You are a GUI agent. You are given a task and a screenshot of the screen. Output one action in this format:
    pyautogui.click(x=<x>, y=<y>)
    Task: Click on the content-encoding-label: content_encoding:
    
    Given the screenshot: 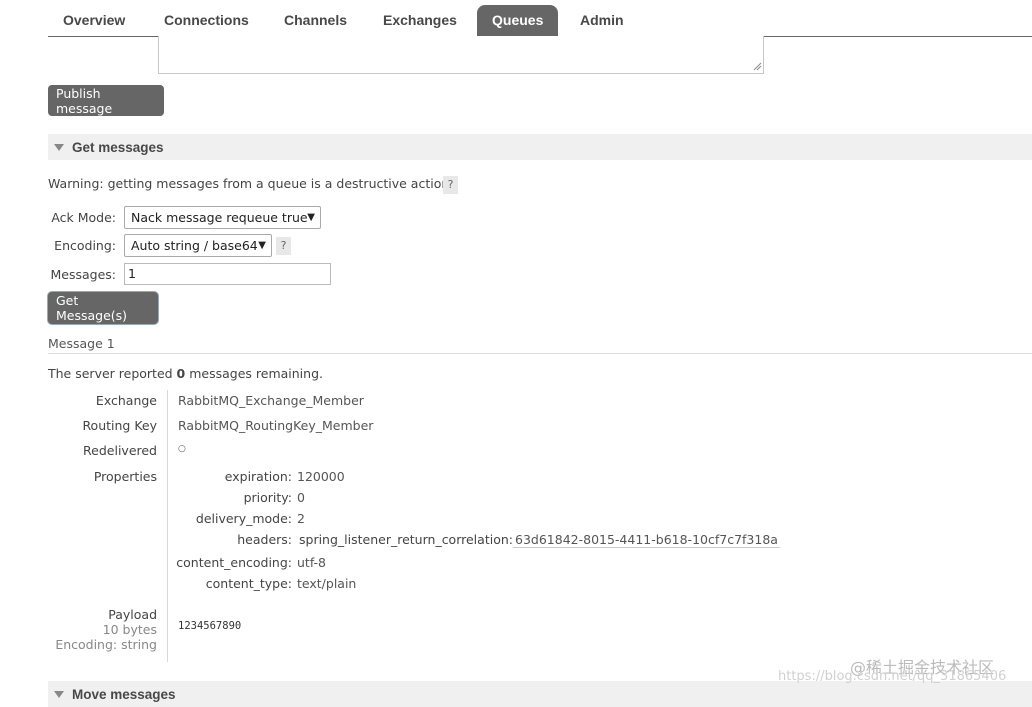 What is the action you would take?
    pyautogui.click(x=234, y=562)
    